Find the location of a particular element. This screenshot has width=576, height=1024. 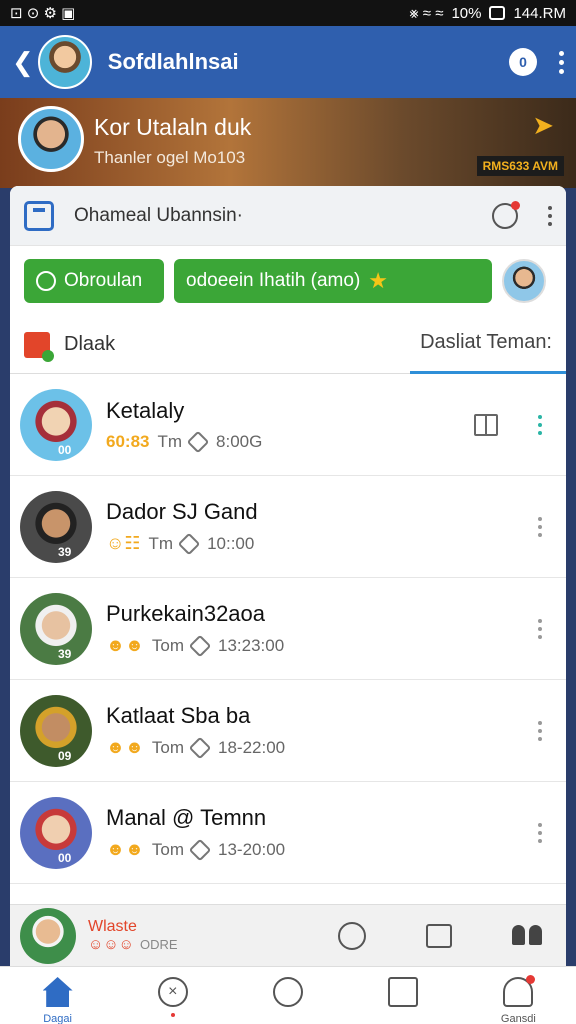

status-bar: ⊡ ⊙ ⚙ ▣ ⨳ ≈ ≈ 10% 144.RM is located at coordinates (288, 13).